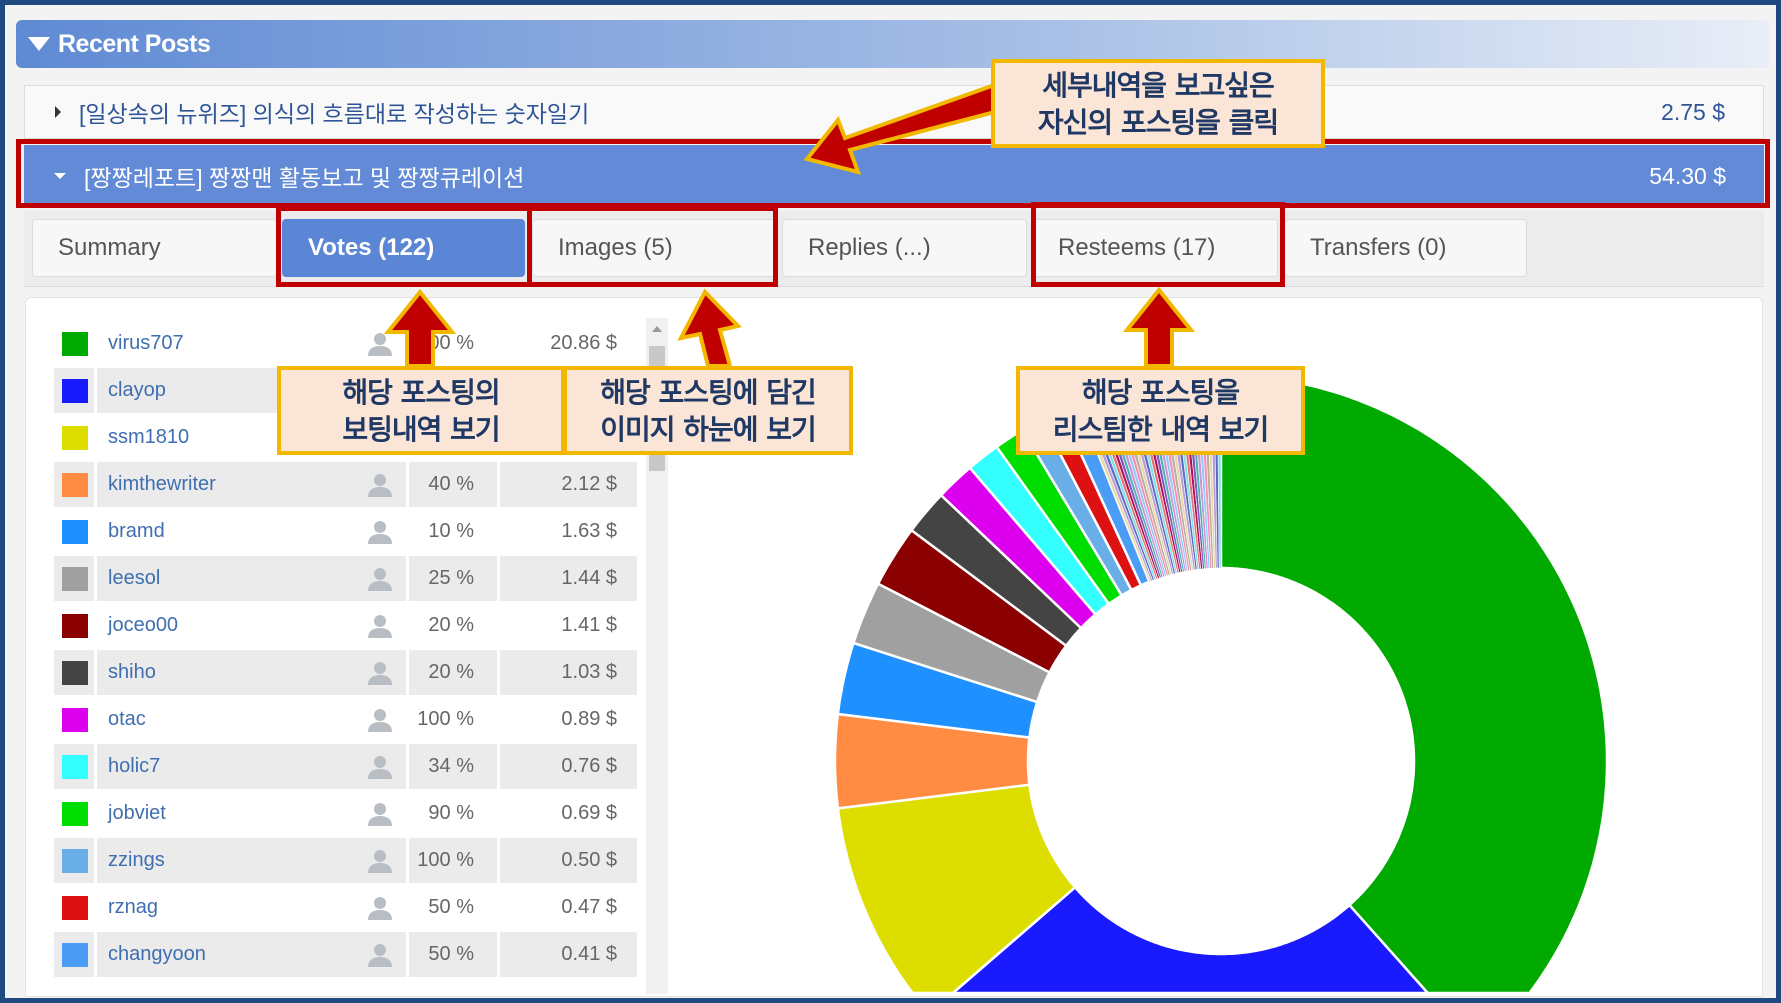  What do you see at coordinates (1160, 392) in the screenshot?
I see `callout-line: 해당 포스팅을` at bounding box center [1160, 392].